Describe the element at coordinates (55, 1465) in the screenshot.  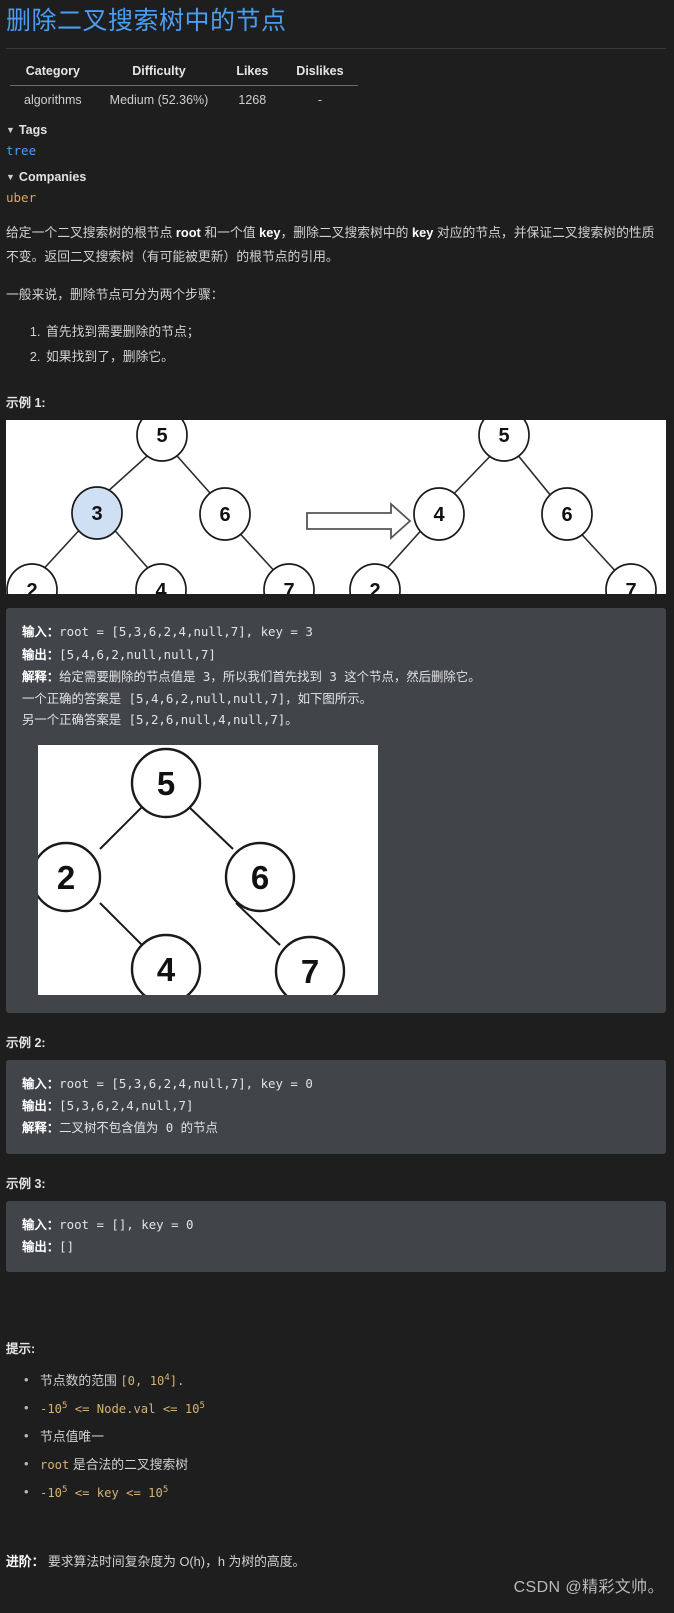
I see `hint-code: root` at that location.